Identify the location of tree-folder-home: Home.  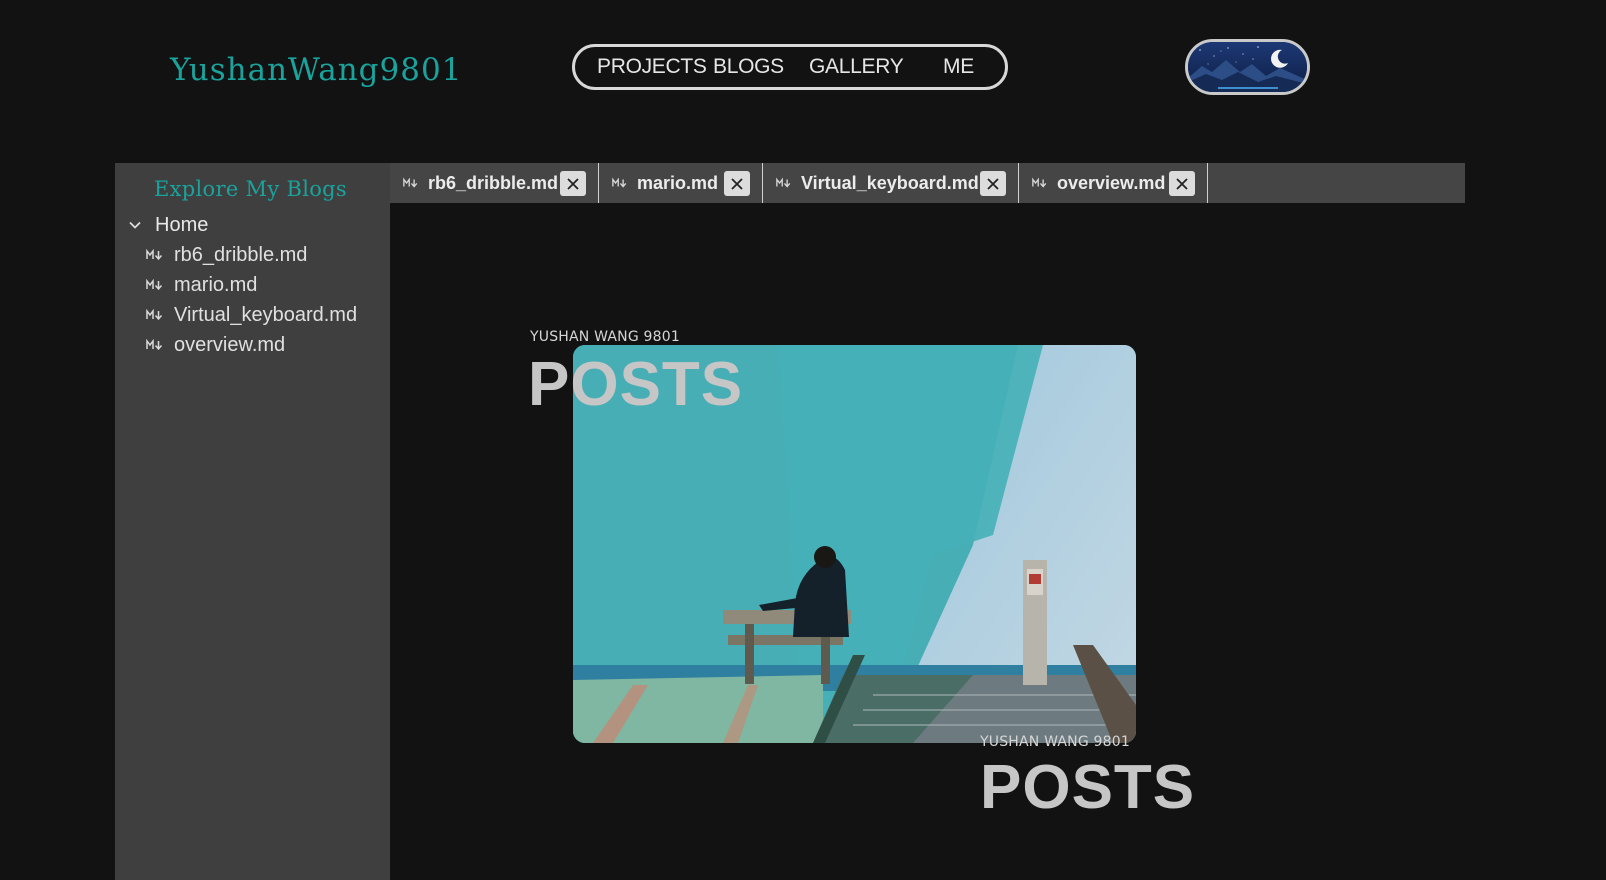
(167, 225).